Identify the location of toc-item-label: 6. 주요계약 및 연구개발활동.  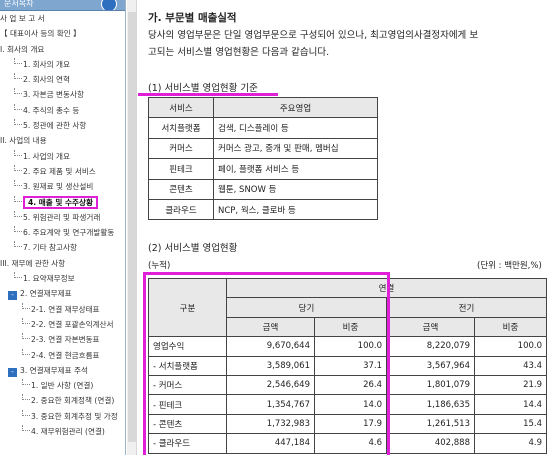
(69, 233).